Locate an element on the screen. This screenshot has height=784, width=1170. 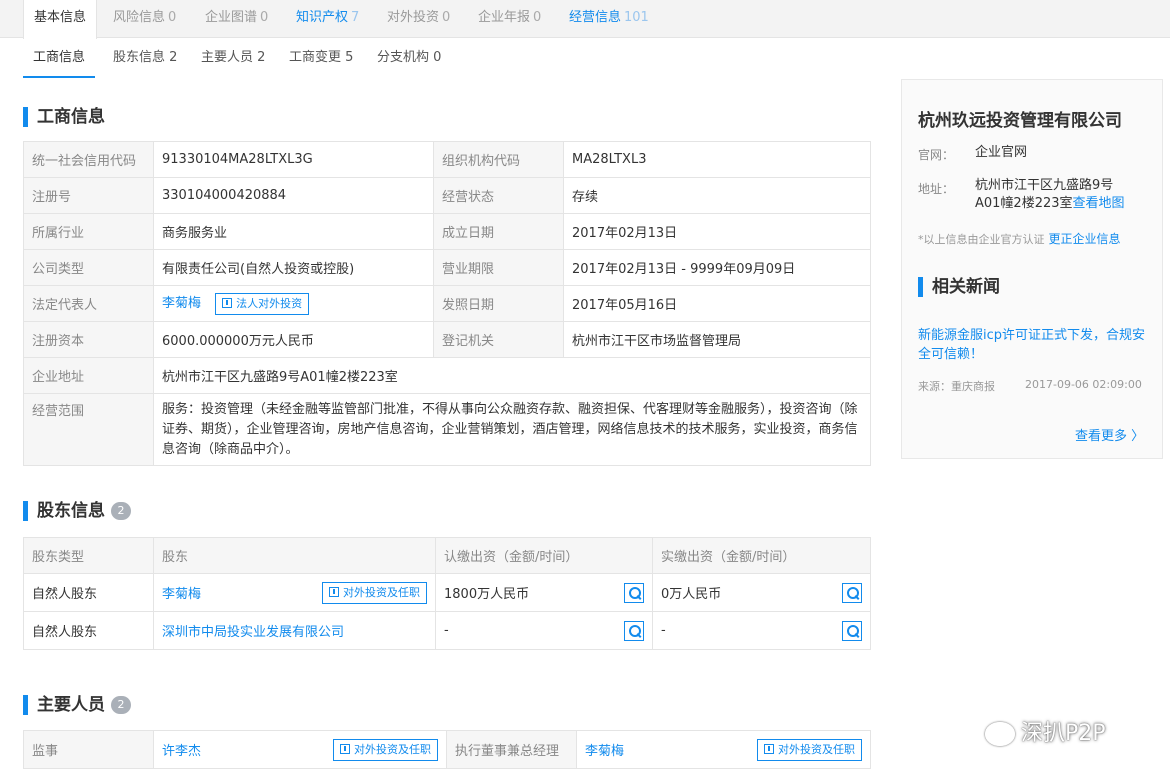
key-people-table: 监事 许李杰 对外投资及任职 执行董事兼总经理 李菊梅 对外投资及任职 is located at coordinates (447, 749).